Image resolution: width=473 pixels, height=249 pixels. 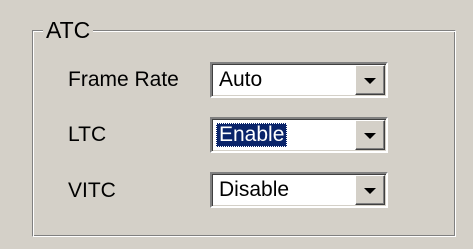 What do you see at coordinates (241, 79) in the screenshot?
I see `frame-rate-value: Auto` at bounding box center [241, 79].